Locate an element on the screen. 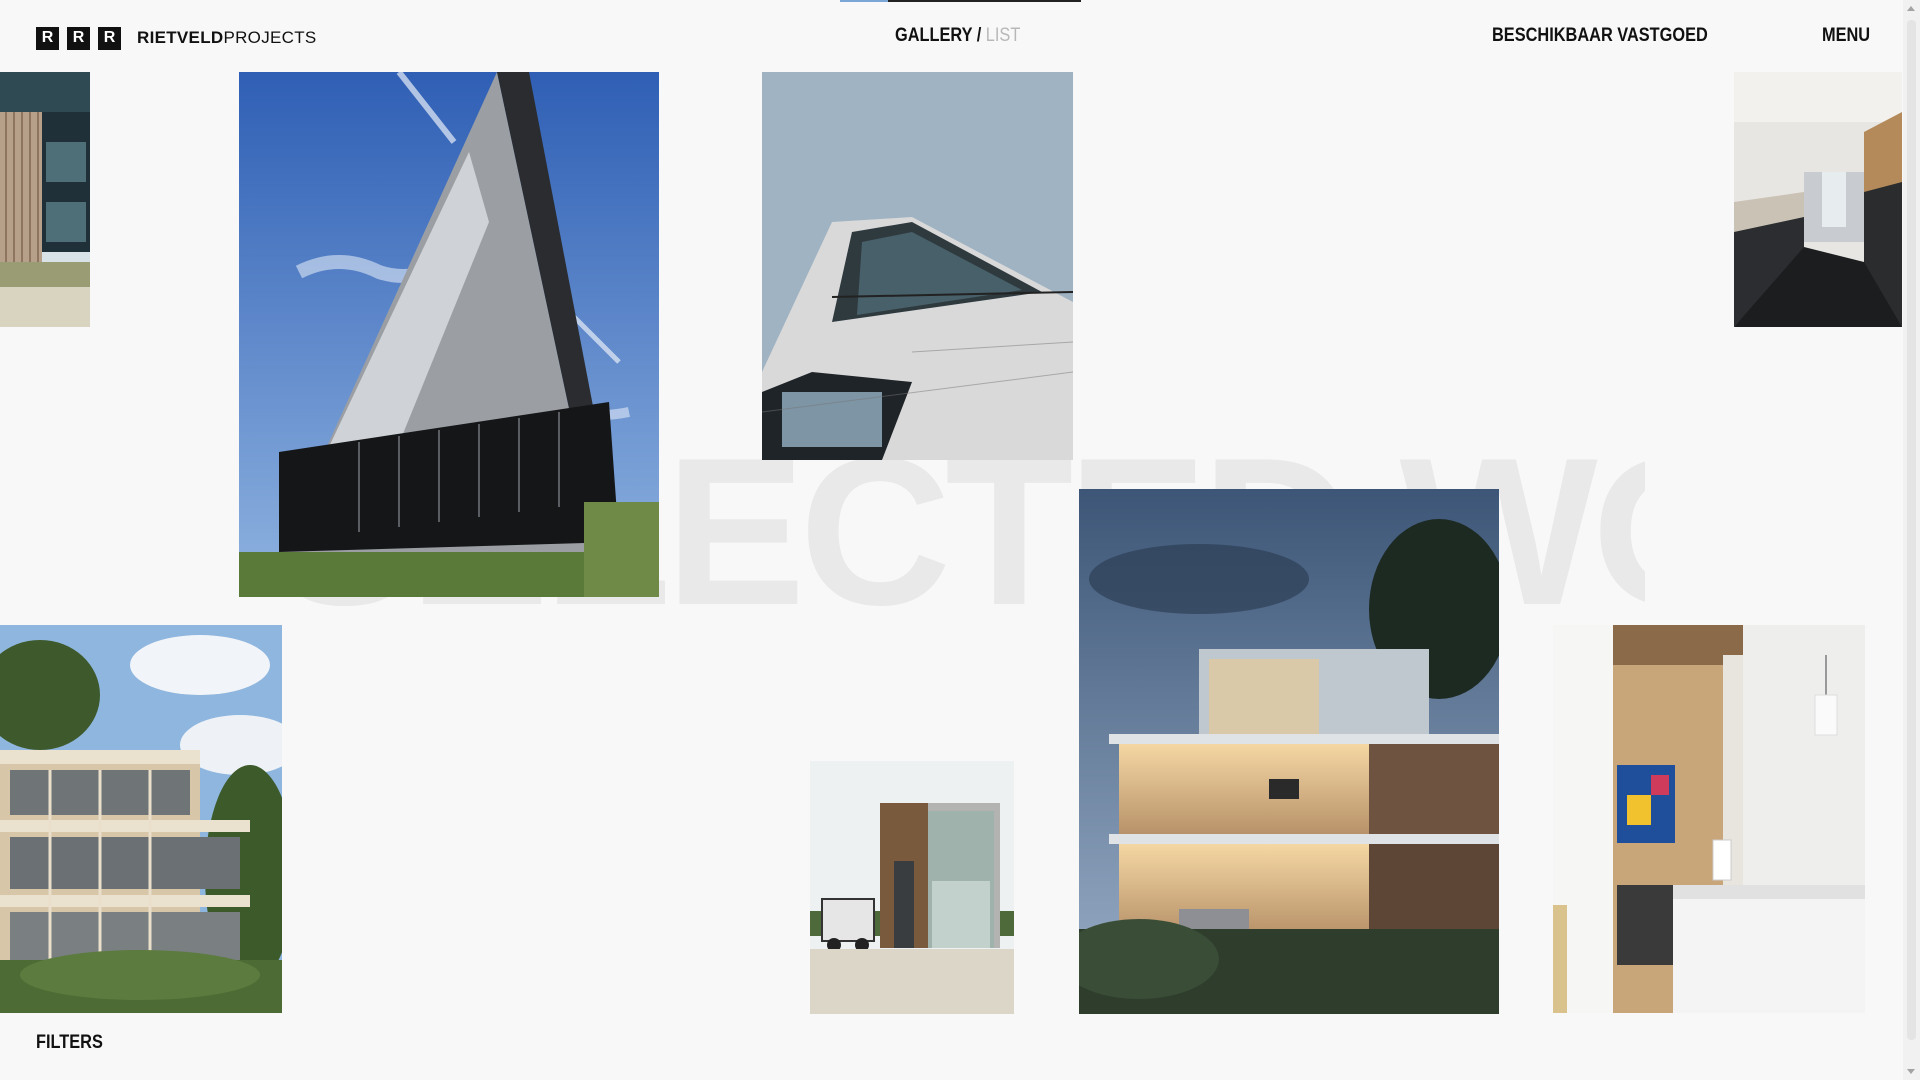 The height and width of the screenshot is (1080, 1920). available-property-link: BESCHIKBAAR VASTGOED is located at coordinates (1617, 36).